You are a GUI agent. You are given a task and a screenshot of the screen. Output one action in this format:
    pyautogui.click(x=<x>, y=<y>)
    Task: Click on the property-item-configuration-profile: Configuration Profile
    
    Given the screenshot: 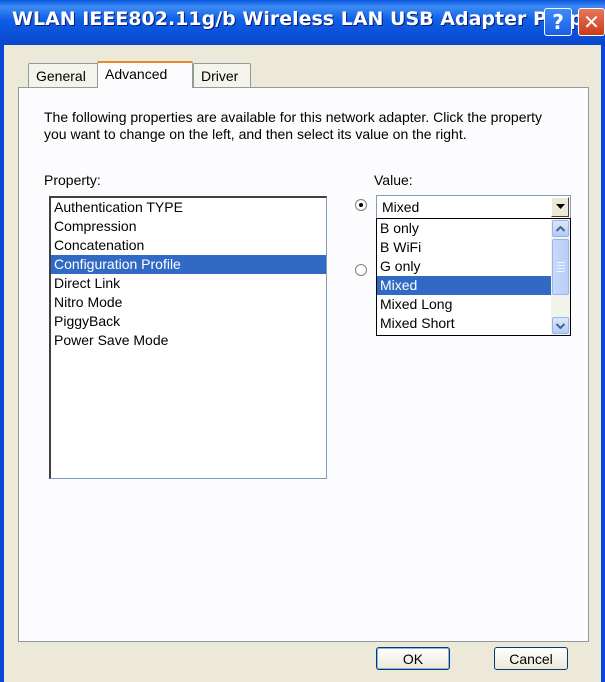 What is the action you would take?
    pyautogui.click(x=188, y=264)
    